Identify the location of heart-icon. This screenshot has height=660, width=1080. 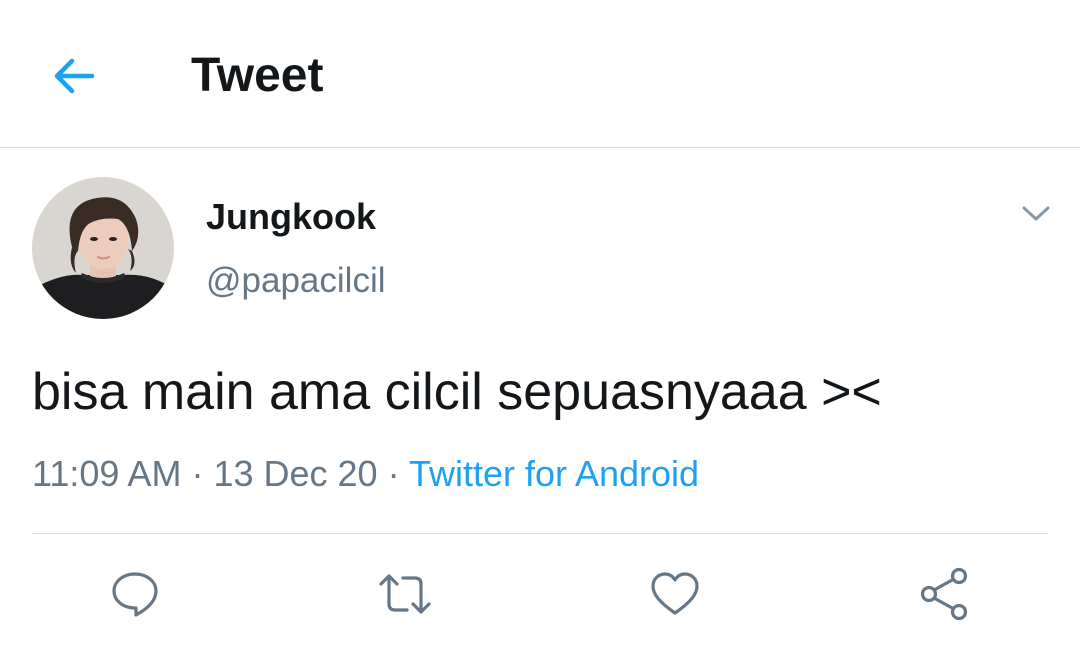
(675, 593).